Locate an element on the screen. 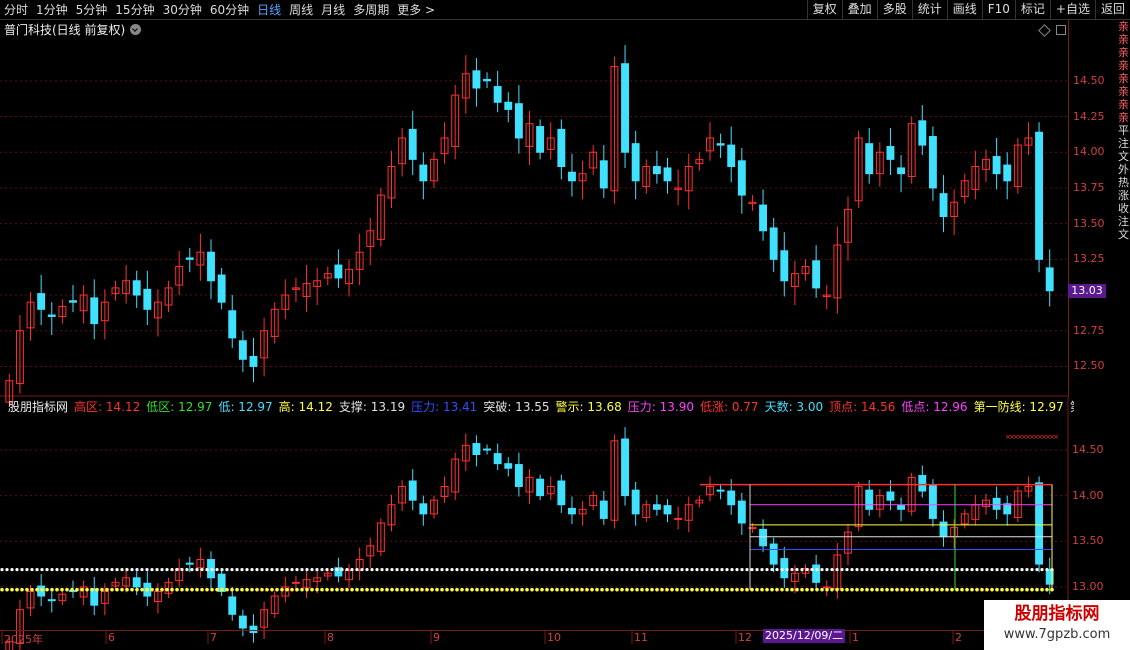 This screenshot has width=1130, height=650. price-tick-label: 13.50 is located at coordinates (1089, 223).